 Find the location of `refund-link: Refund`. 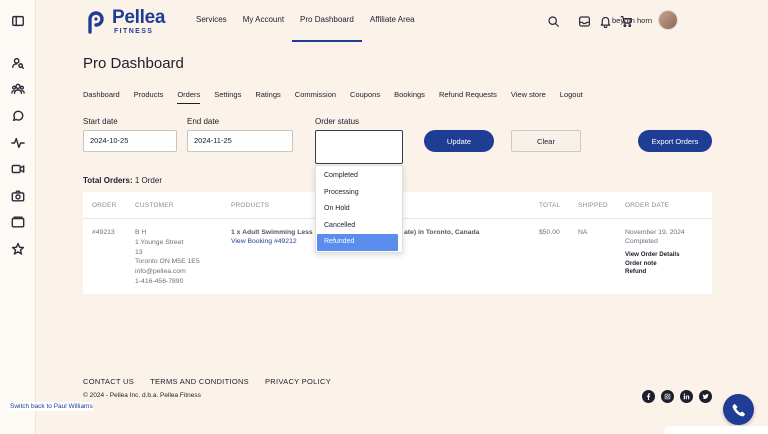

refund-link: Refund is located at coordinates (652, 272).